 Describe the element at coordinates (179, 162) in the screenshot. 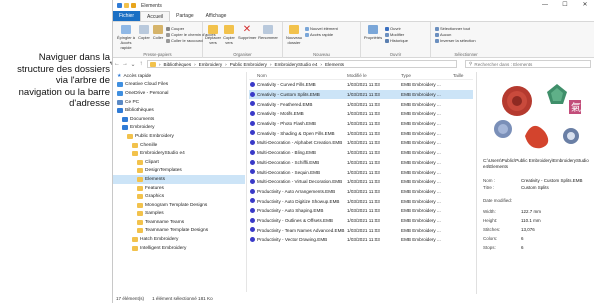

I see `sidebar-item: Clipart` at that location.